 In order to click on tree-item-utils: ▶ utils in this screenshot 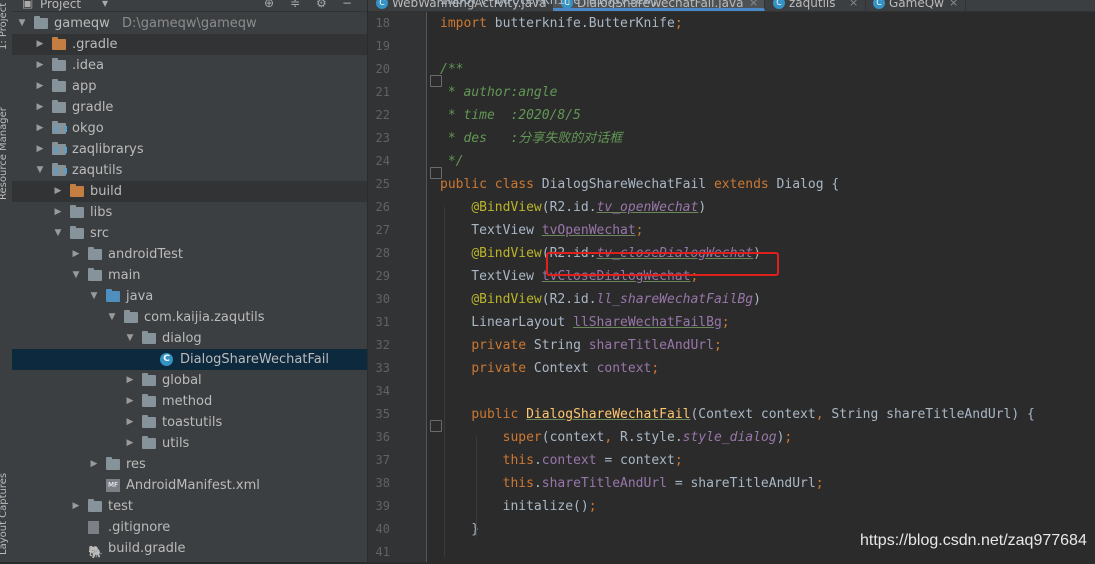, I will do `click(189, 443)`.